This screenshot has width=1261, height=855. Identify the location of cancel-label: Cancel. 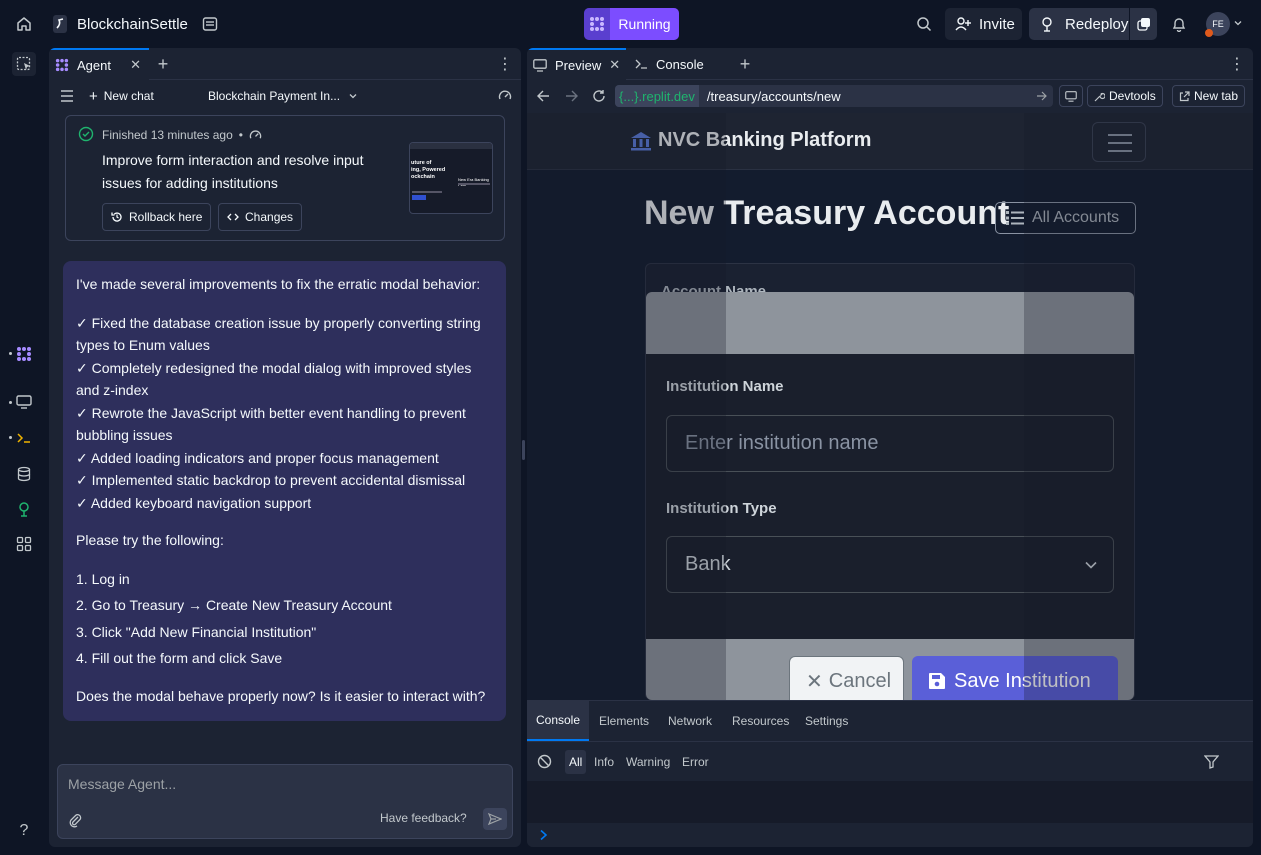
(860, 680).